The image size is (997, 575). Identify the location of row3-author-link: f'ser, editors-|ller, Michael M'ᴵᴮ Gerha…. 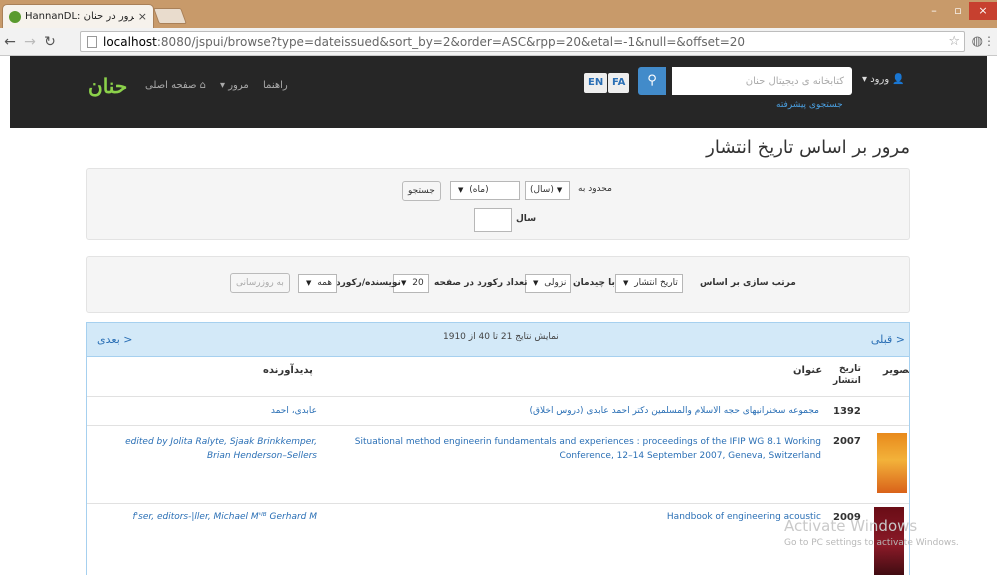
(209, 517).